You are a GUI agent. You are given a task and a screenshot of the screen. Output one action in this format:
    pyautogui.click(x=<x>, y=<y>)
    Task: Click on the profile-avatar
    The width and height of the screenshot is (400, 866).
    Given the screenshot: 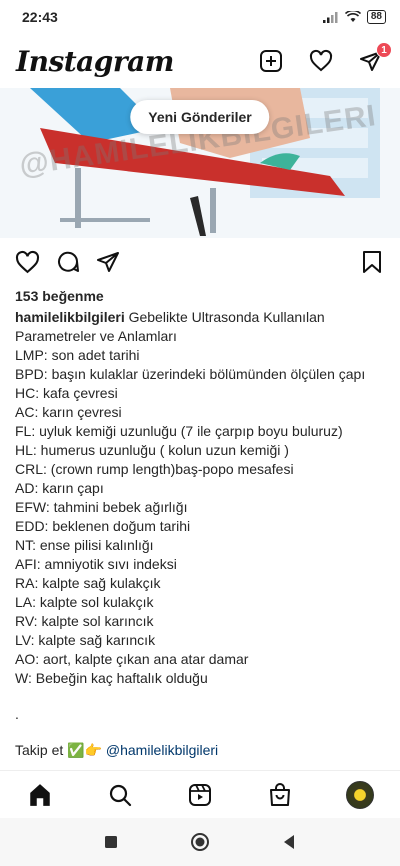 What is the action you would take?
    pyautogui.click(x=360, y=794)
    